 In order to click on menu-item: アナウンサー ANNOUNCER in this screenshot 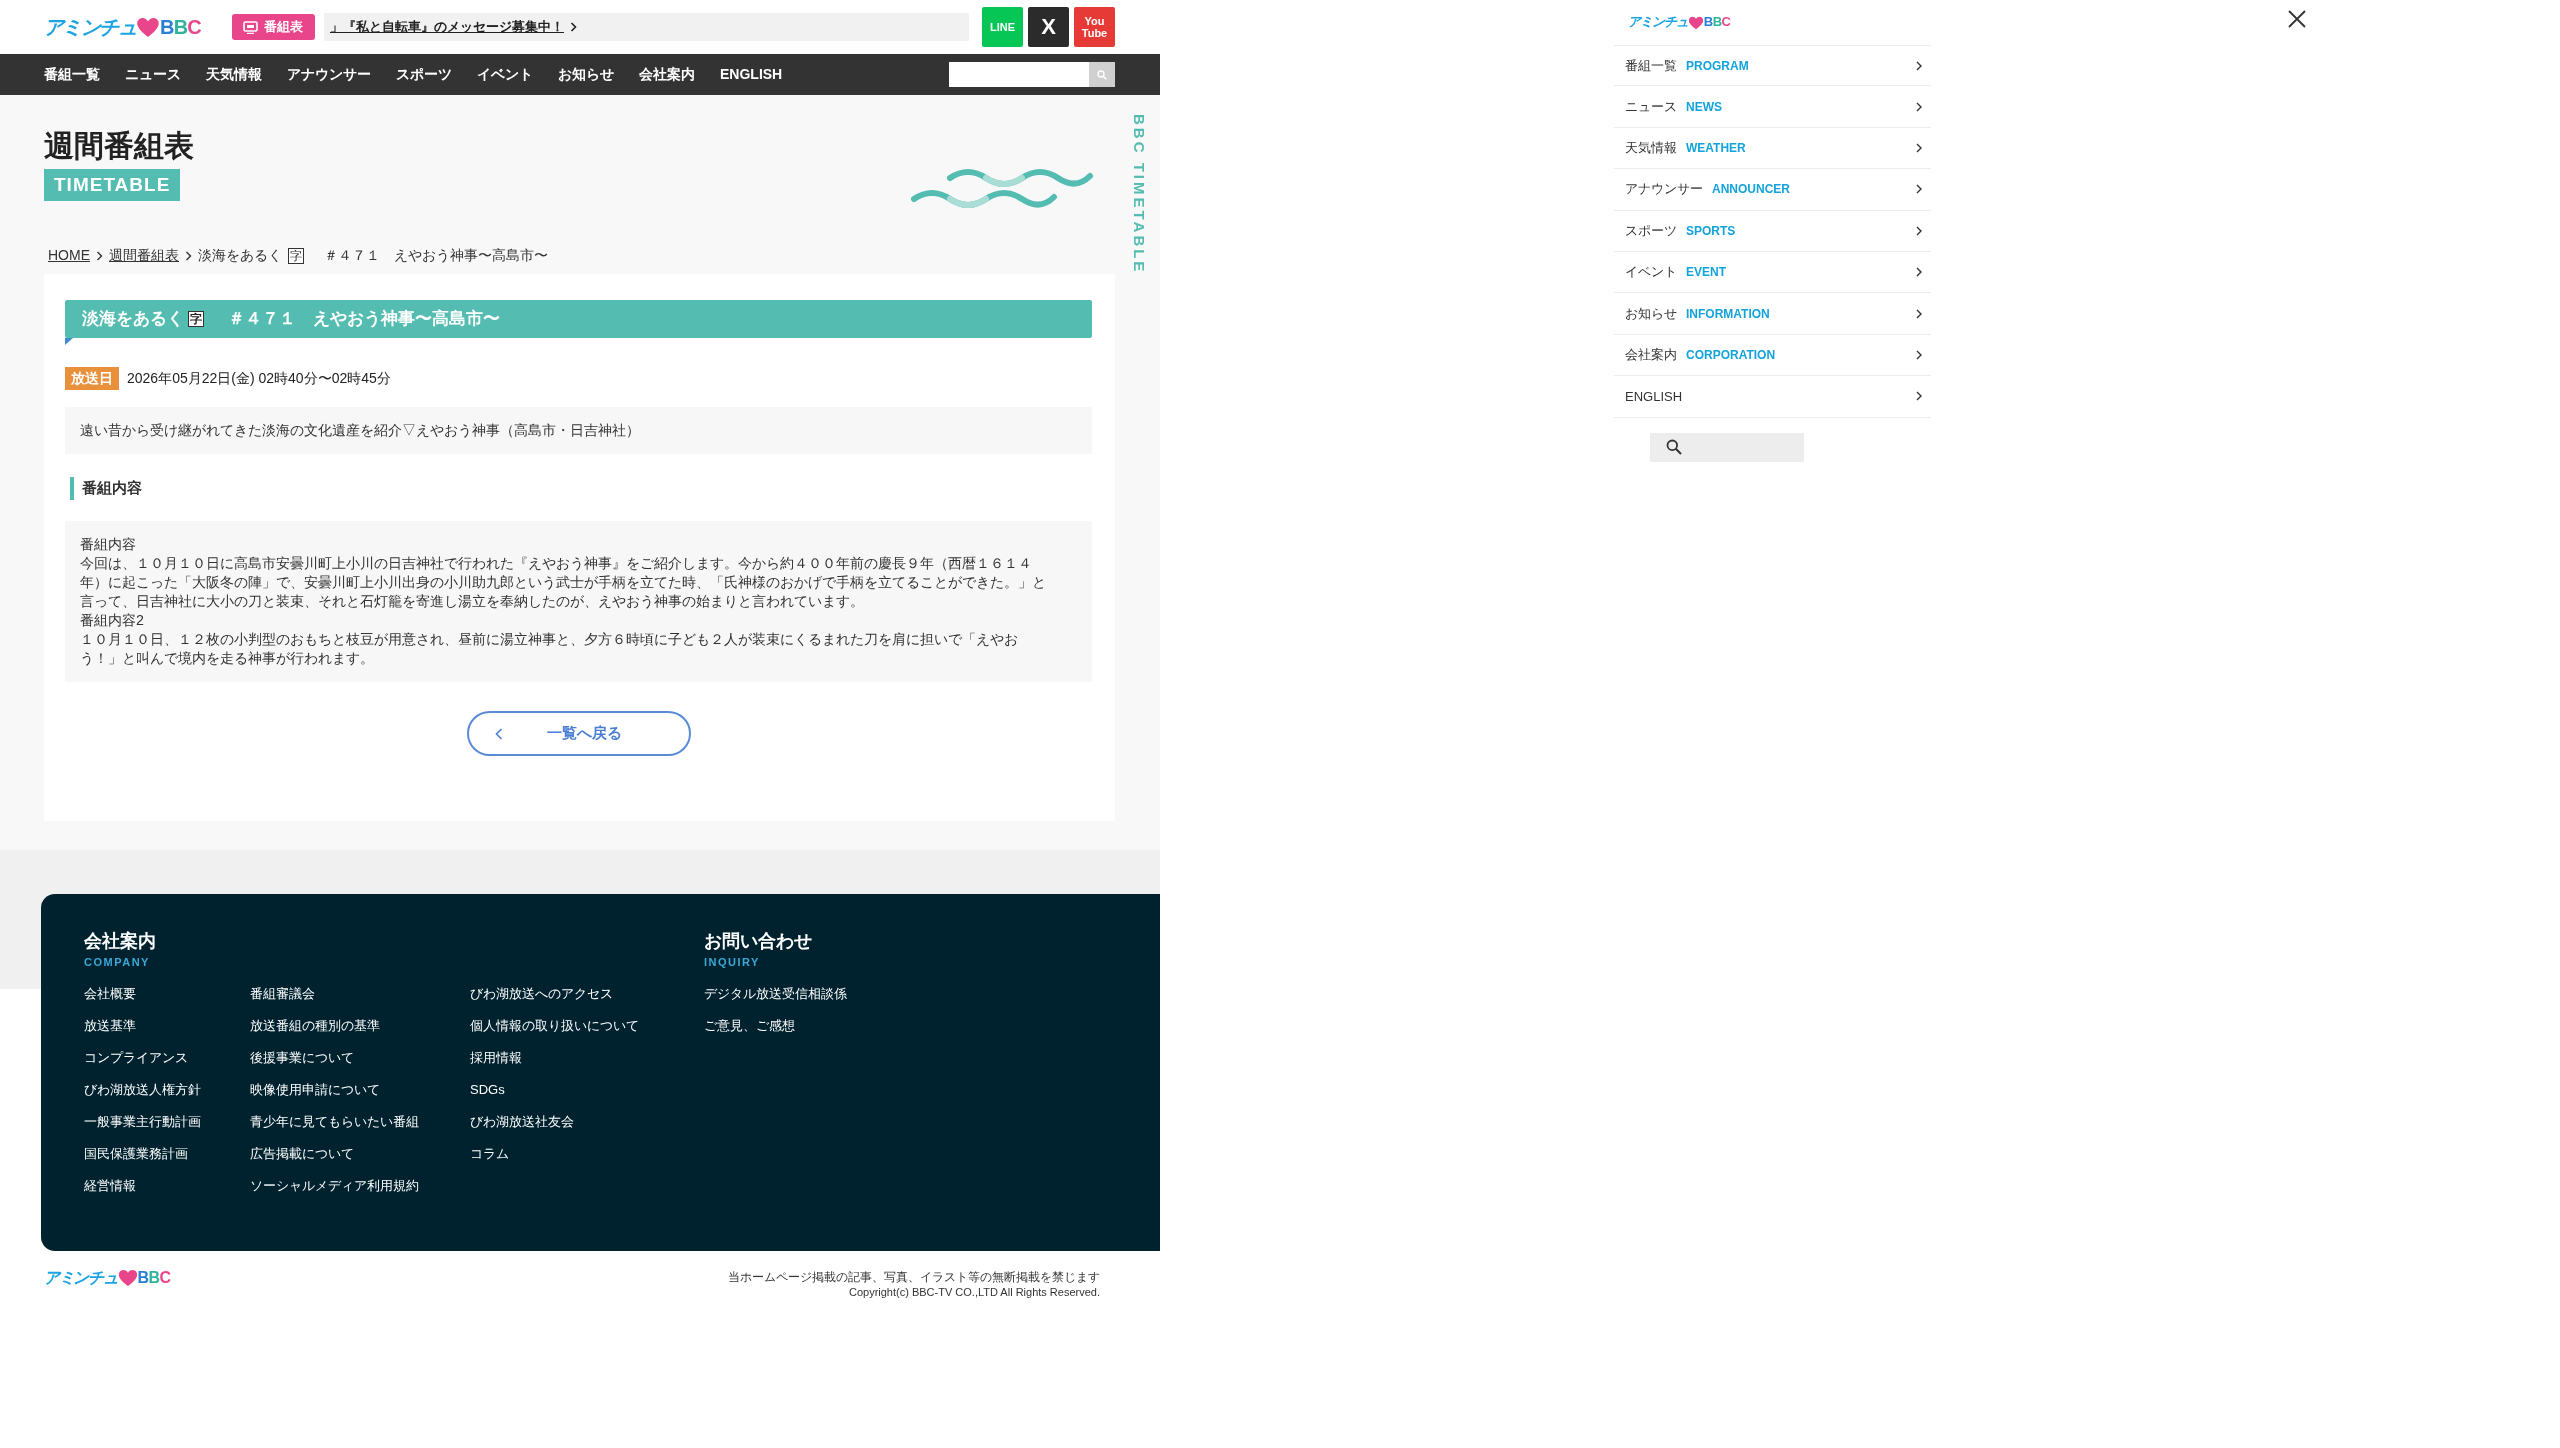, I will do `click(1772, 190)`.